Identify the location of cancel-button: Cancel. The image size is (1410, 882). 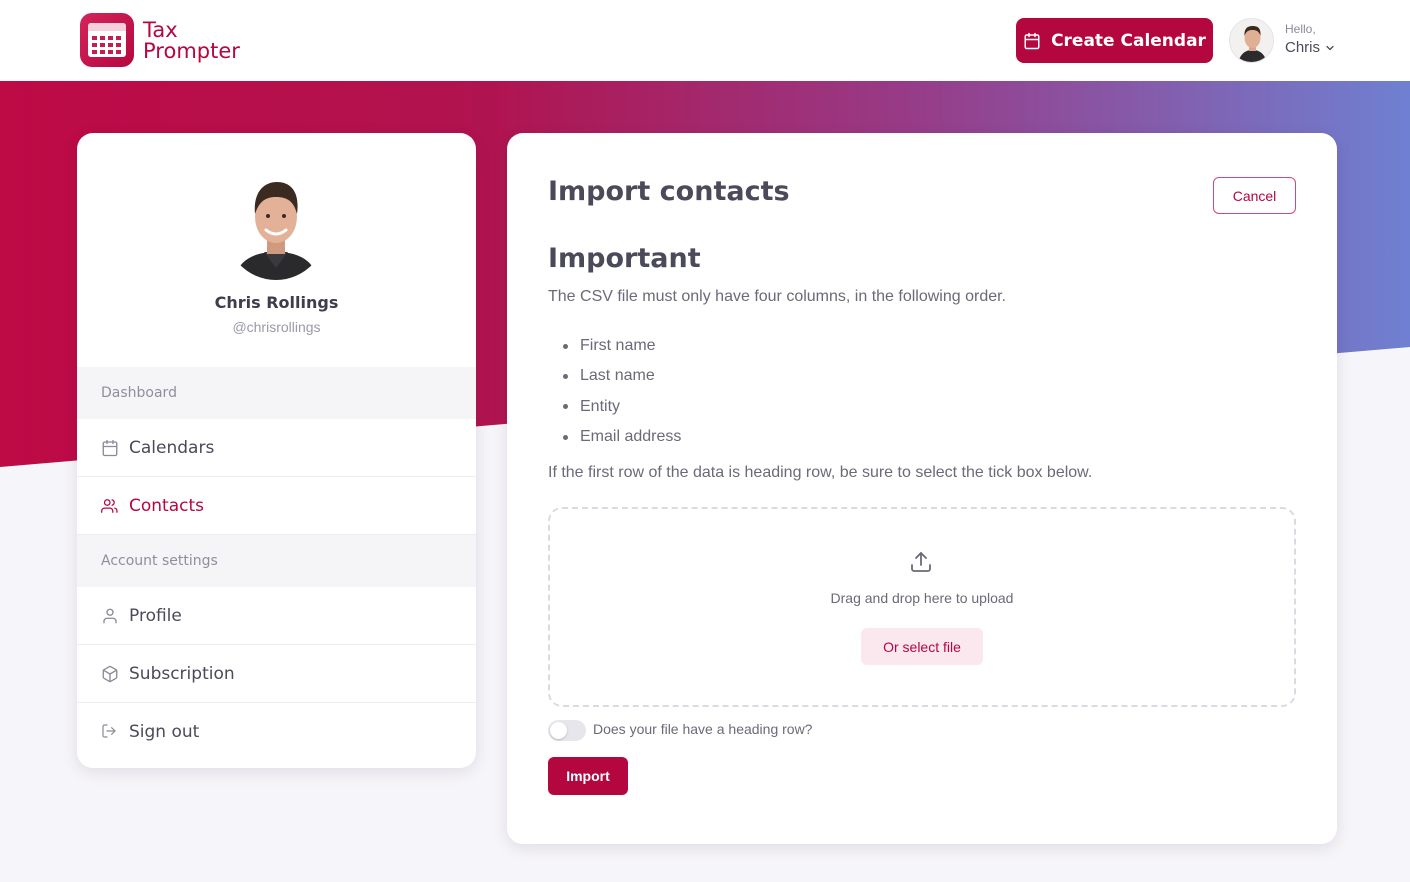
(1254, 195).